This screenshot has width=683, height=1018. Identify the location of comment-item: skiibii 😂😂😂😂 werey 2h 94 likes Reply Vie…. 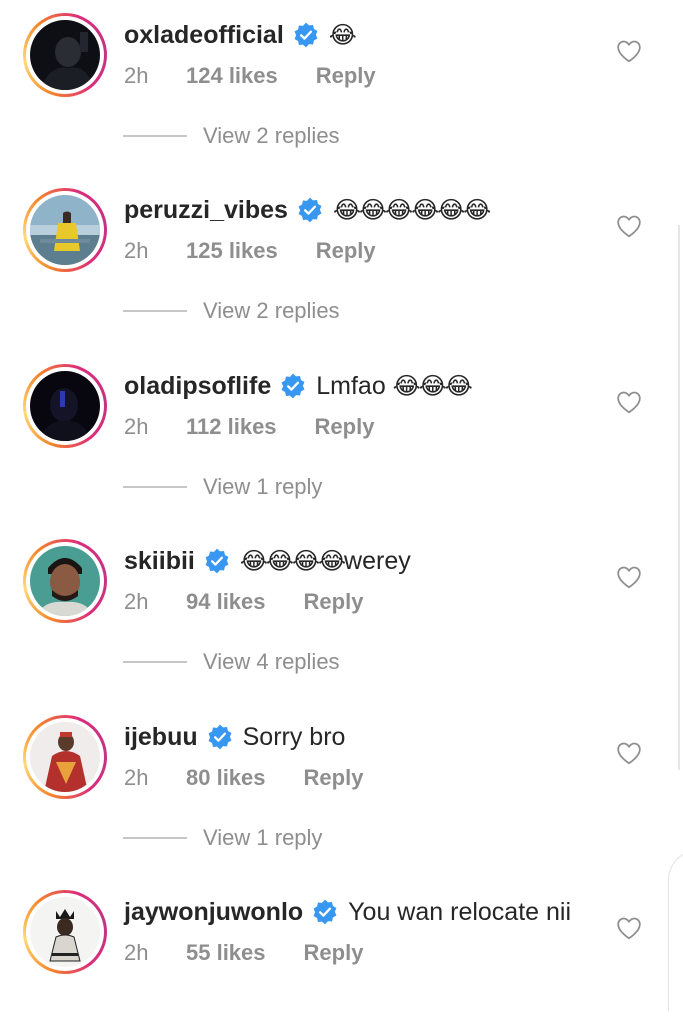
(341, 606).